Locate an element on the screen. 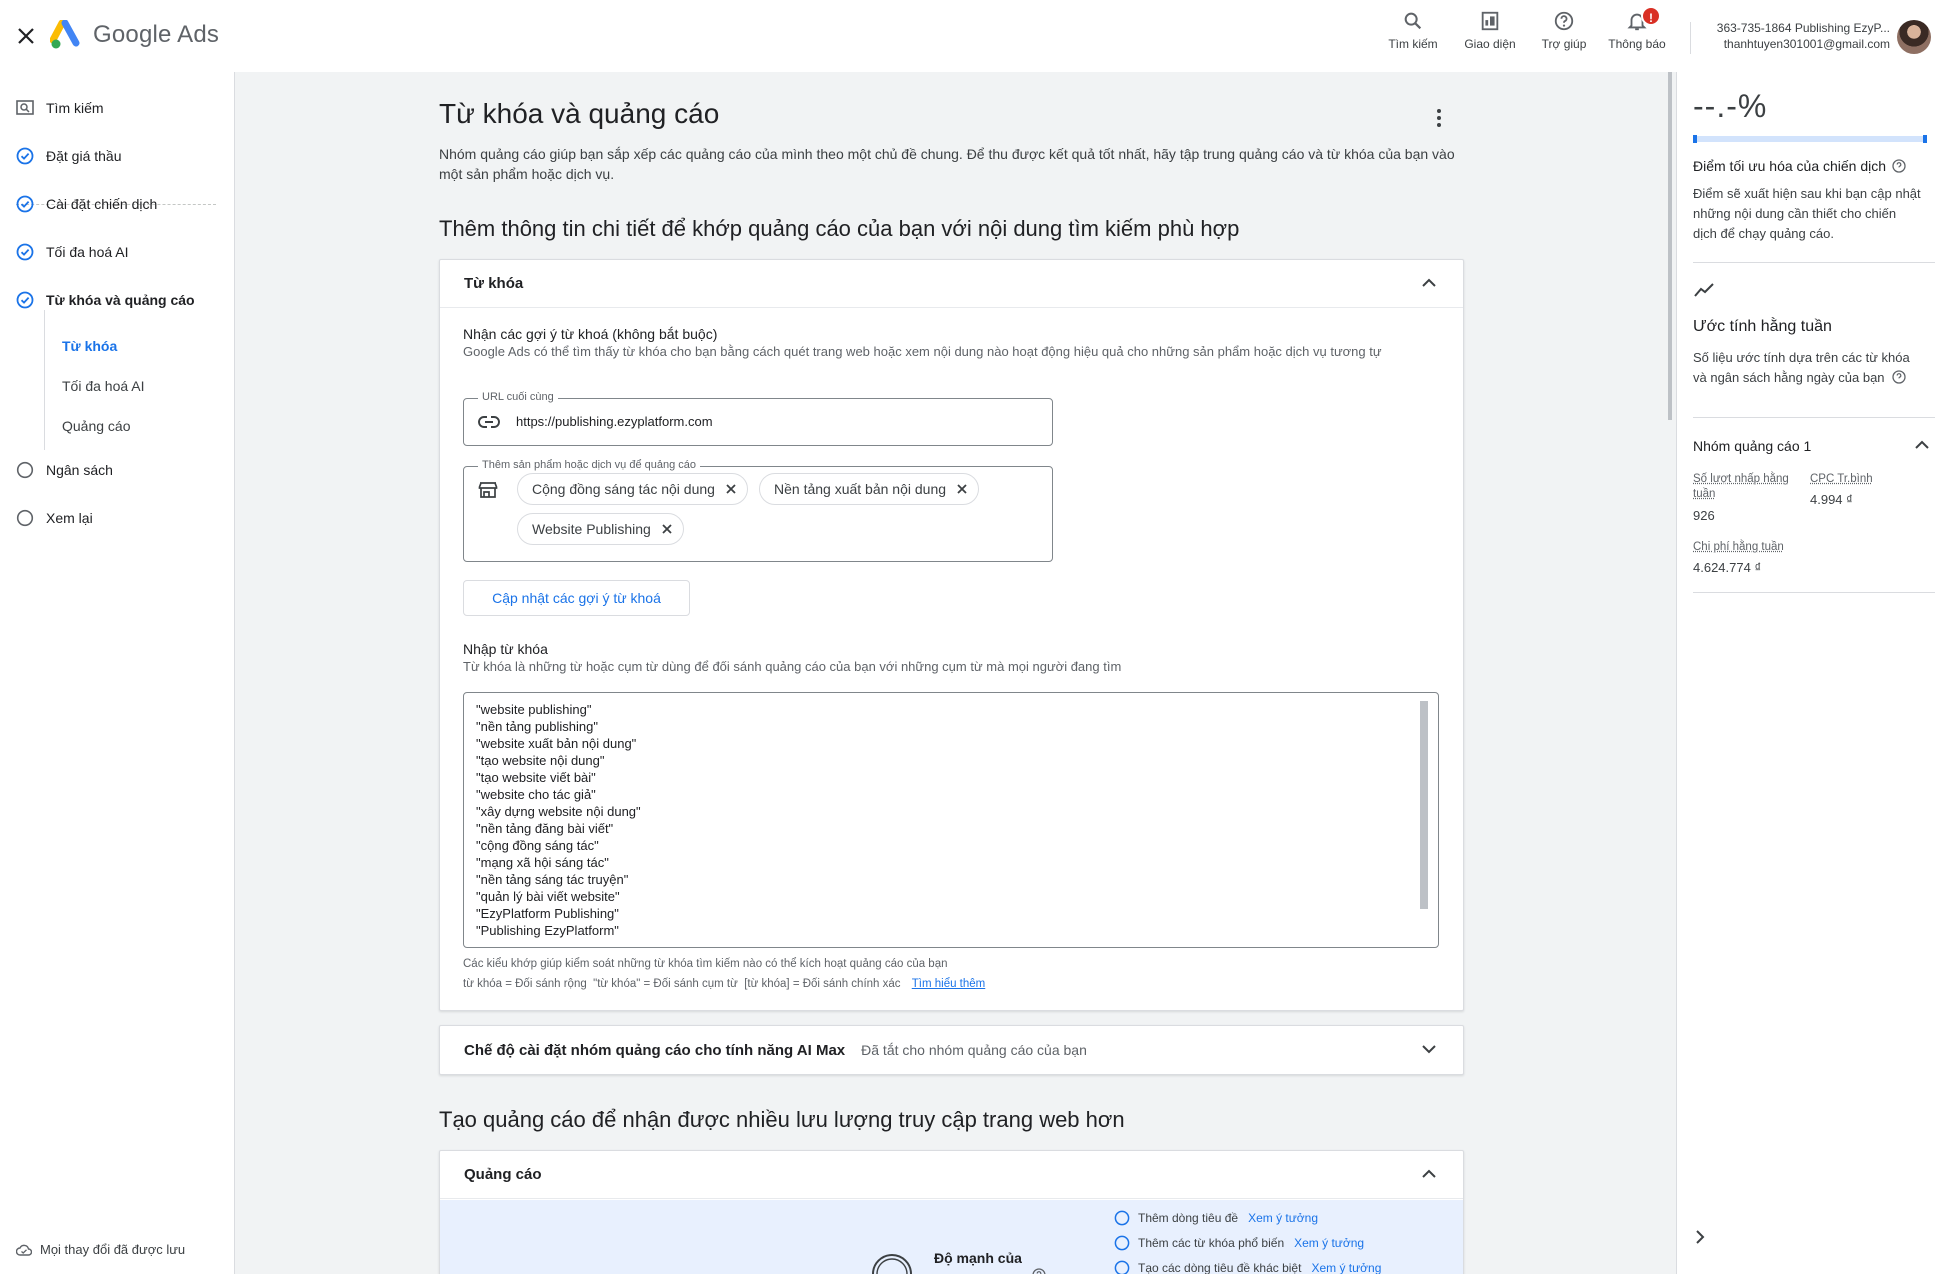 The image size is (1951, 1274). nav-item-ai-max: Tối đa hoá AI is located at coordinates (72, 252).